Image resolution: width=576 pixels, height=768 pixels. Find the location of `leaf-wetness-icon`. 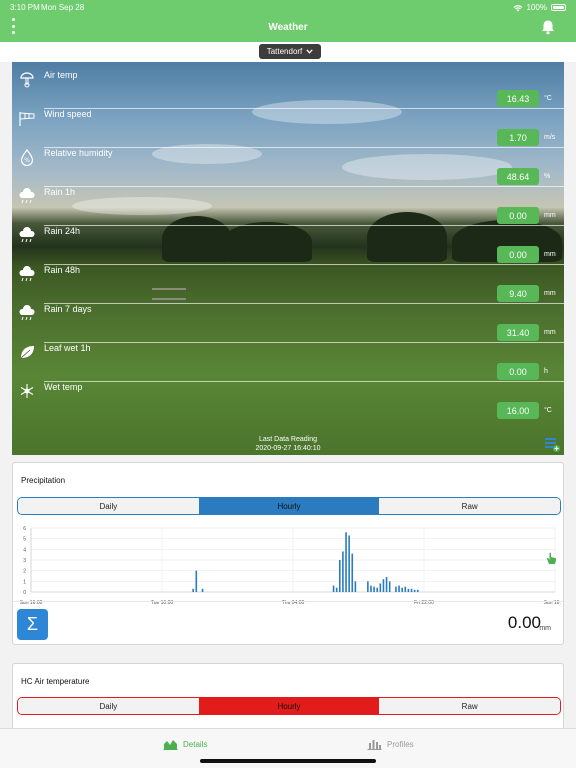

leaf-wetness-icon is located at coordinates (27, 352).